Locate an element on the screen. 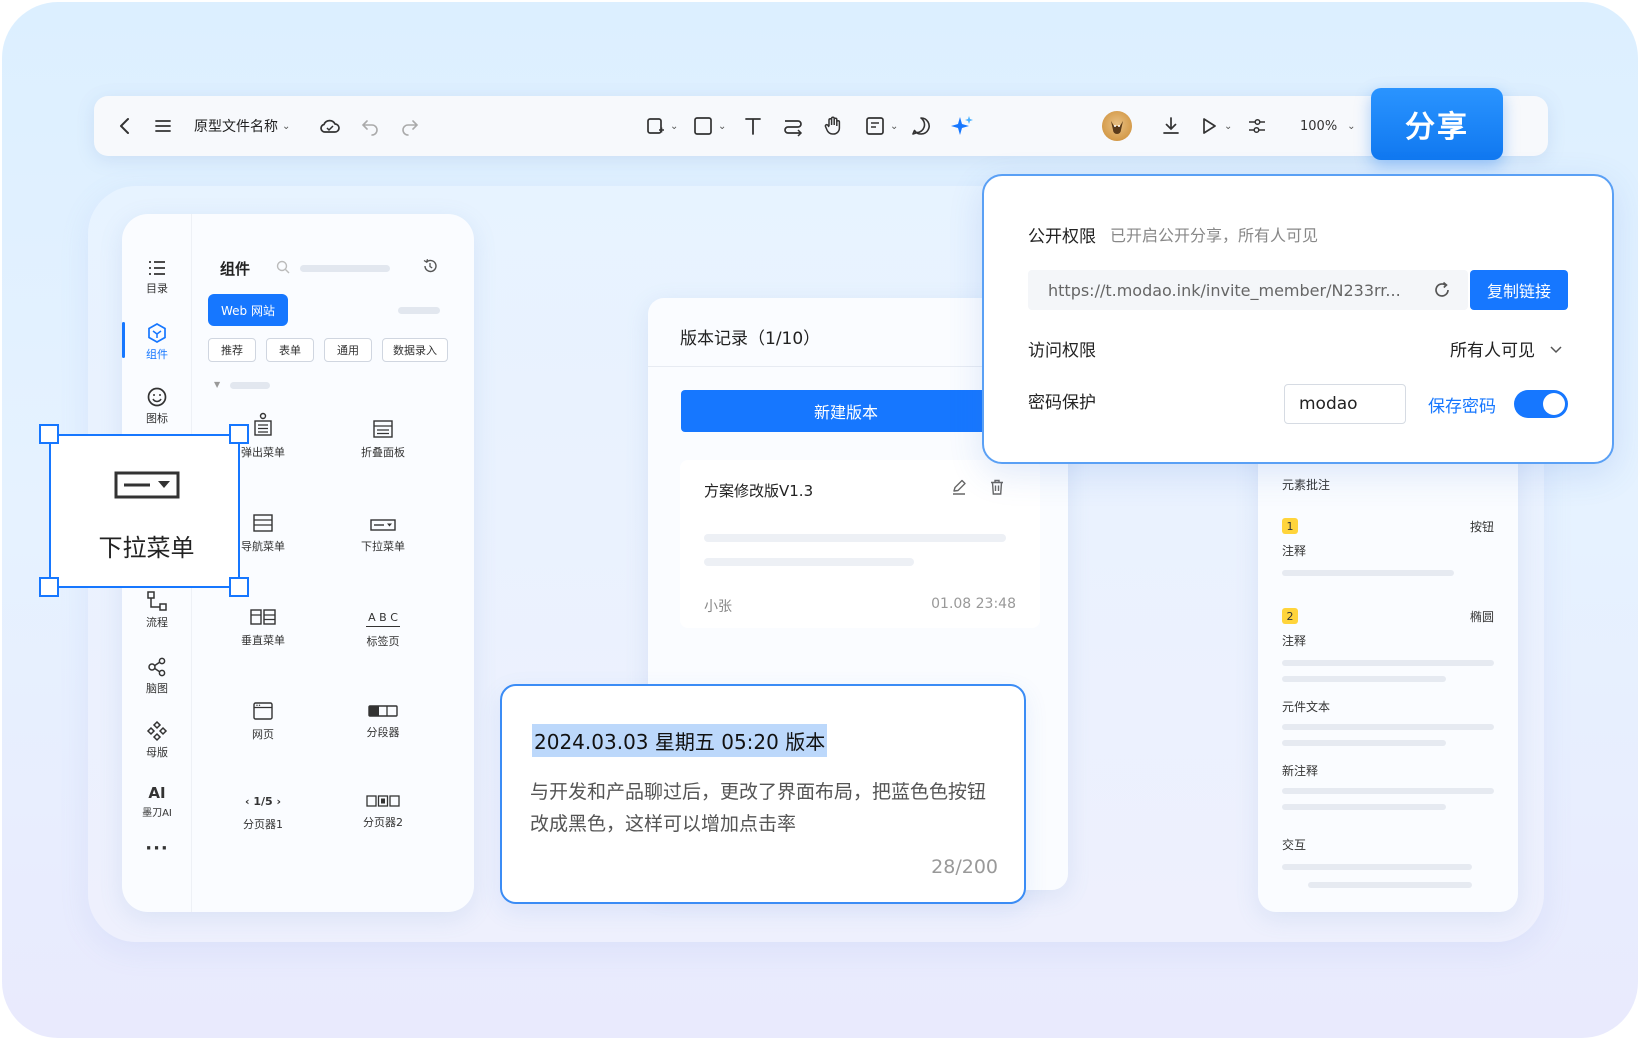  redo-icon is located at coordinates (410, 126).